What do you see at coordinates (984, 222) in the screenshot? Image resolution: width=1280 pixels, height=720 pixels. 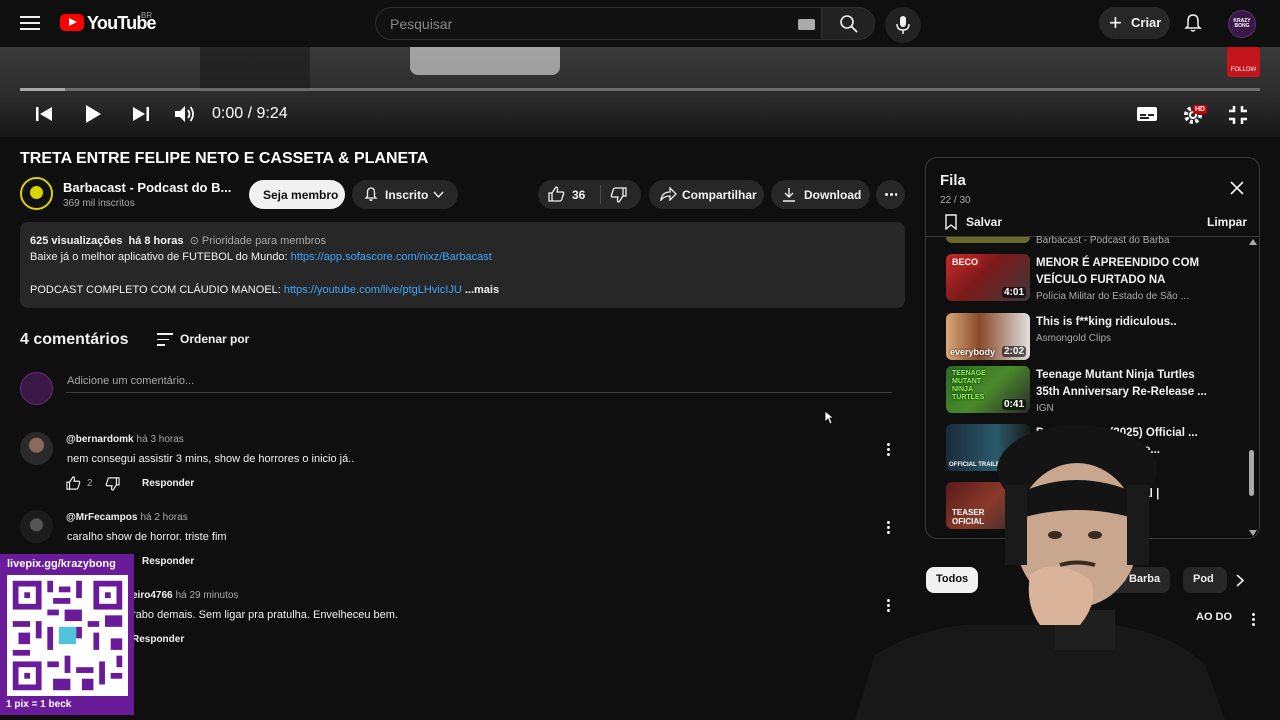 I see `save-queue-button: Salvar` at bounding box center [984, 222].